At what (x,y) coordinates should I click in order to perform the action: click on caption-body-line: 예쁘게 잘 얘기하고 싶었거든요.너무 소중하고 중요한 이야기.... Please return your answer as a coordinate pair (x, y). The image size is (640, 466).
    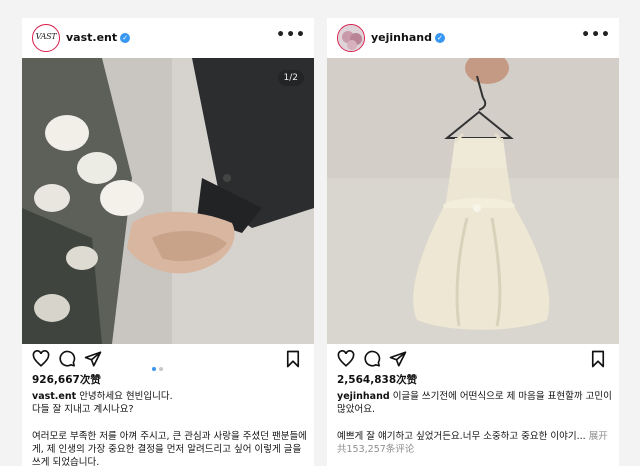
    Looking at the image, I should click on (461, 436).